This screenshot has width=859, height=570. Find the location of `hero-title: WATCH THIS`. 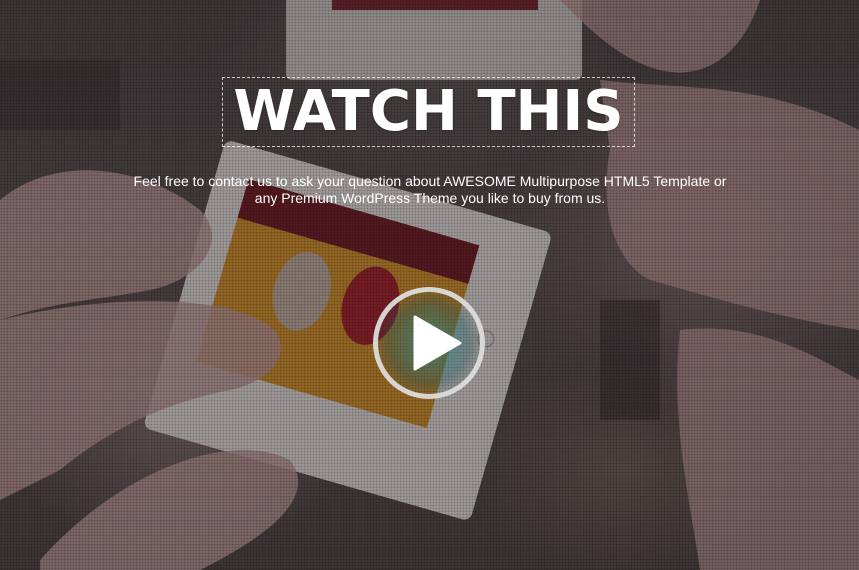

hero-title: WATCH THIS is located at coordinates (428, 111).